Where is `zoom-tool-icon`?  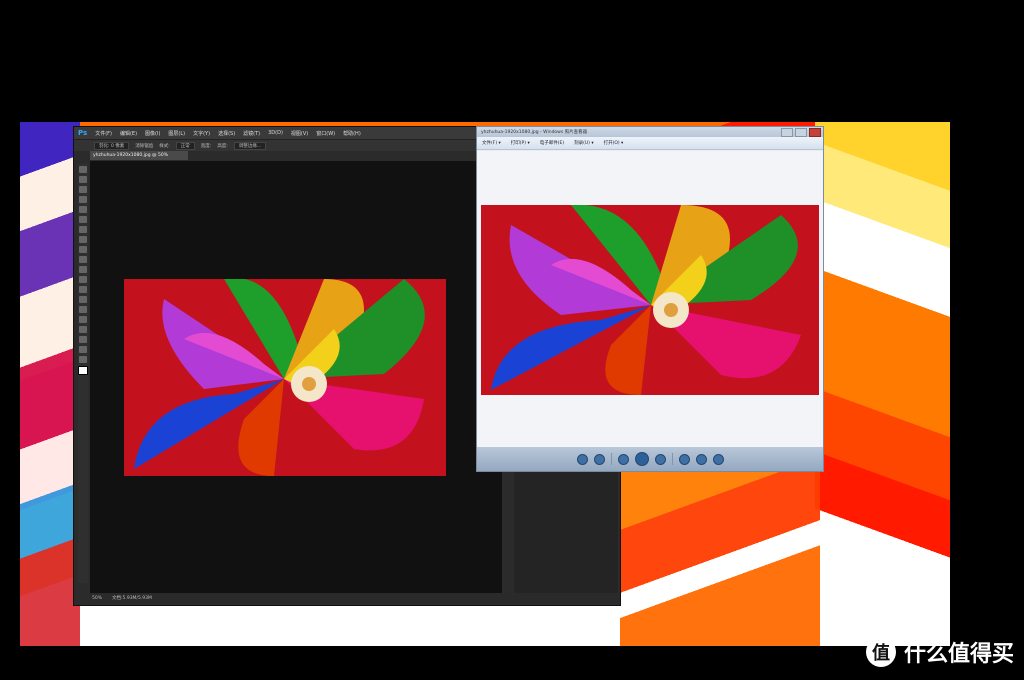
zoom-tool-icon is located at coordinates (83, 359).